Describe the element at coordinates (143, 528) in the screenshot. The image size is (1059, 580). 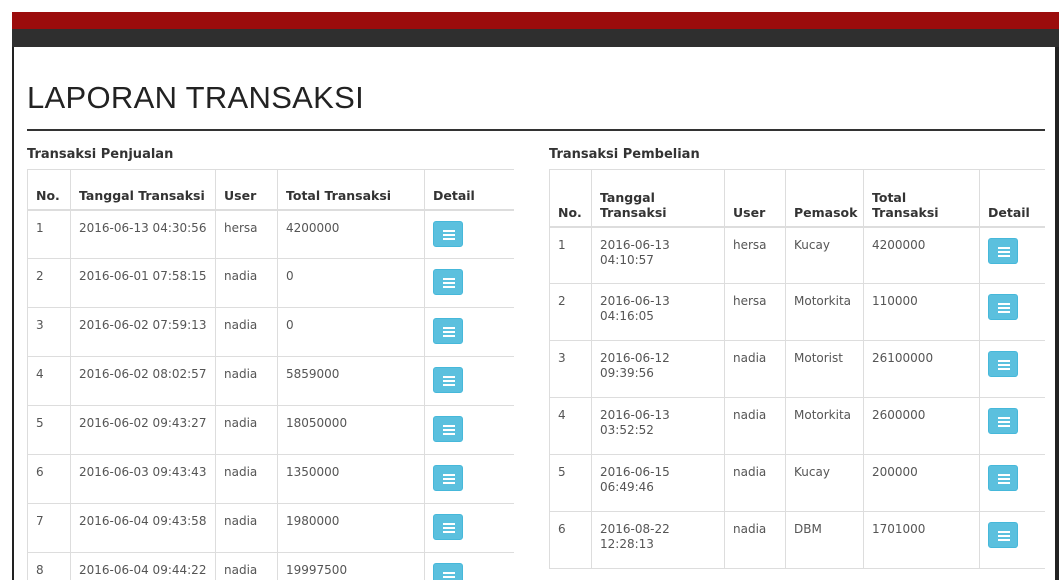
I see `cell-tanggal: 2016-06-04 09:43:58` at that location.